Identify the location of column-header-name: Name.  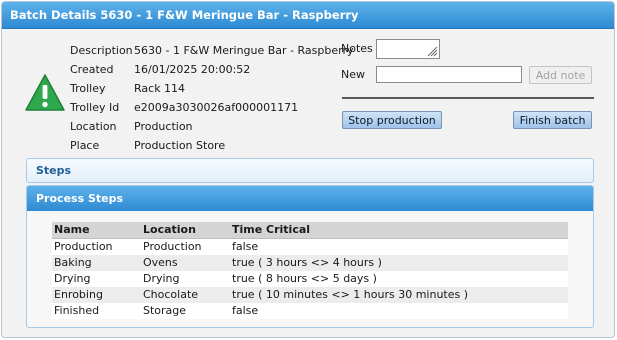
(96, 230).